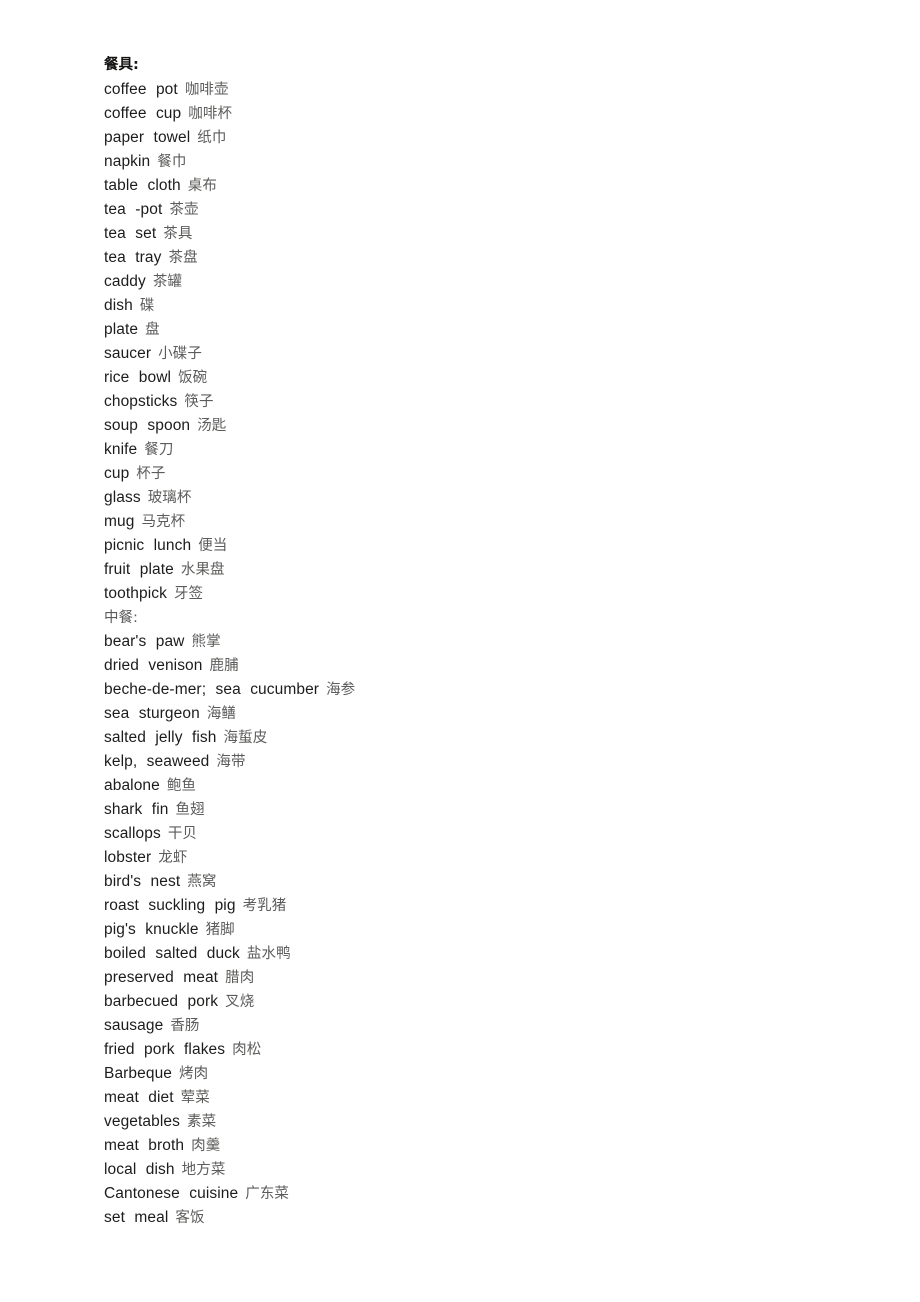 The height and width of the screenshot is (1302, 920). Describe the element at coordinates (484, 738) in the screenshot. I see `vocabulary-entry: salted jelly fish 海蜇皮` at that location.